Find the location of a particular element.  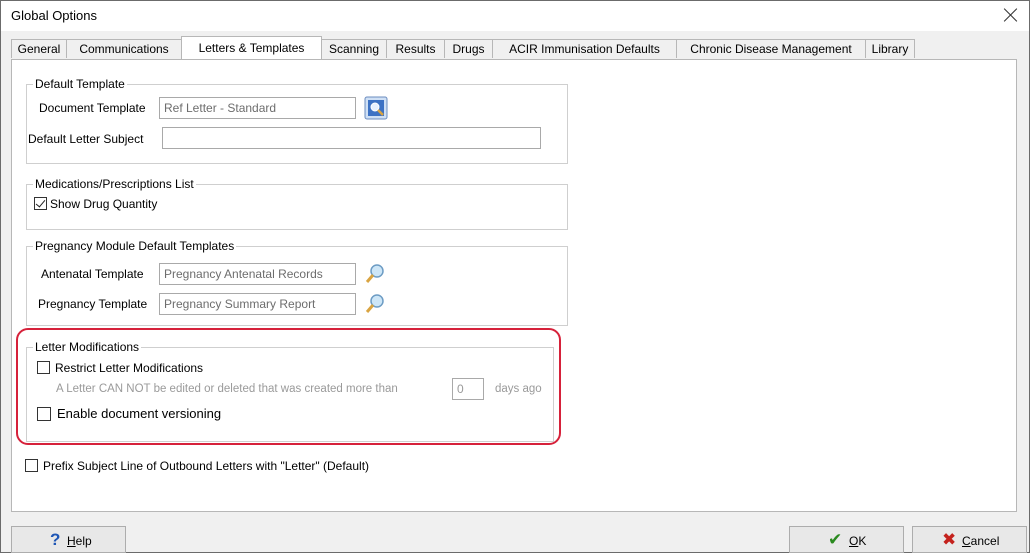

restrict-letter-modifications-checkbox is located at coordinates (43, 367).